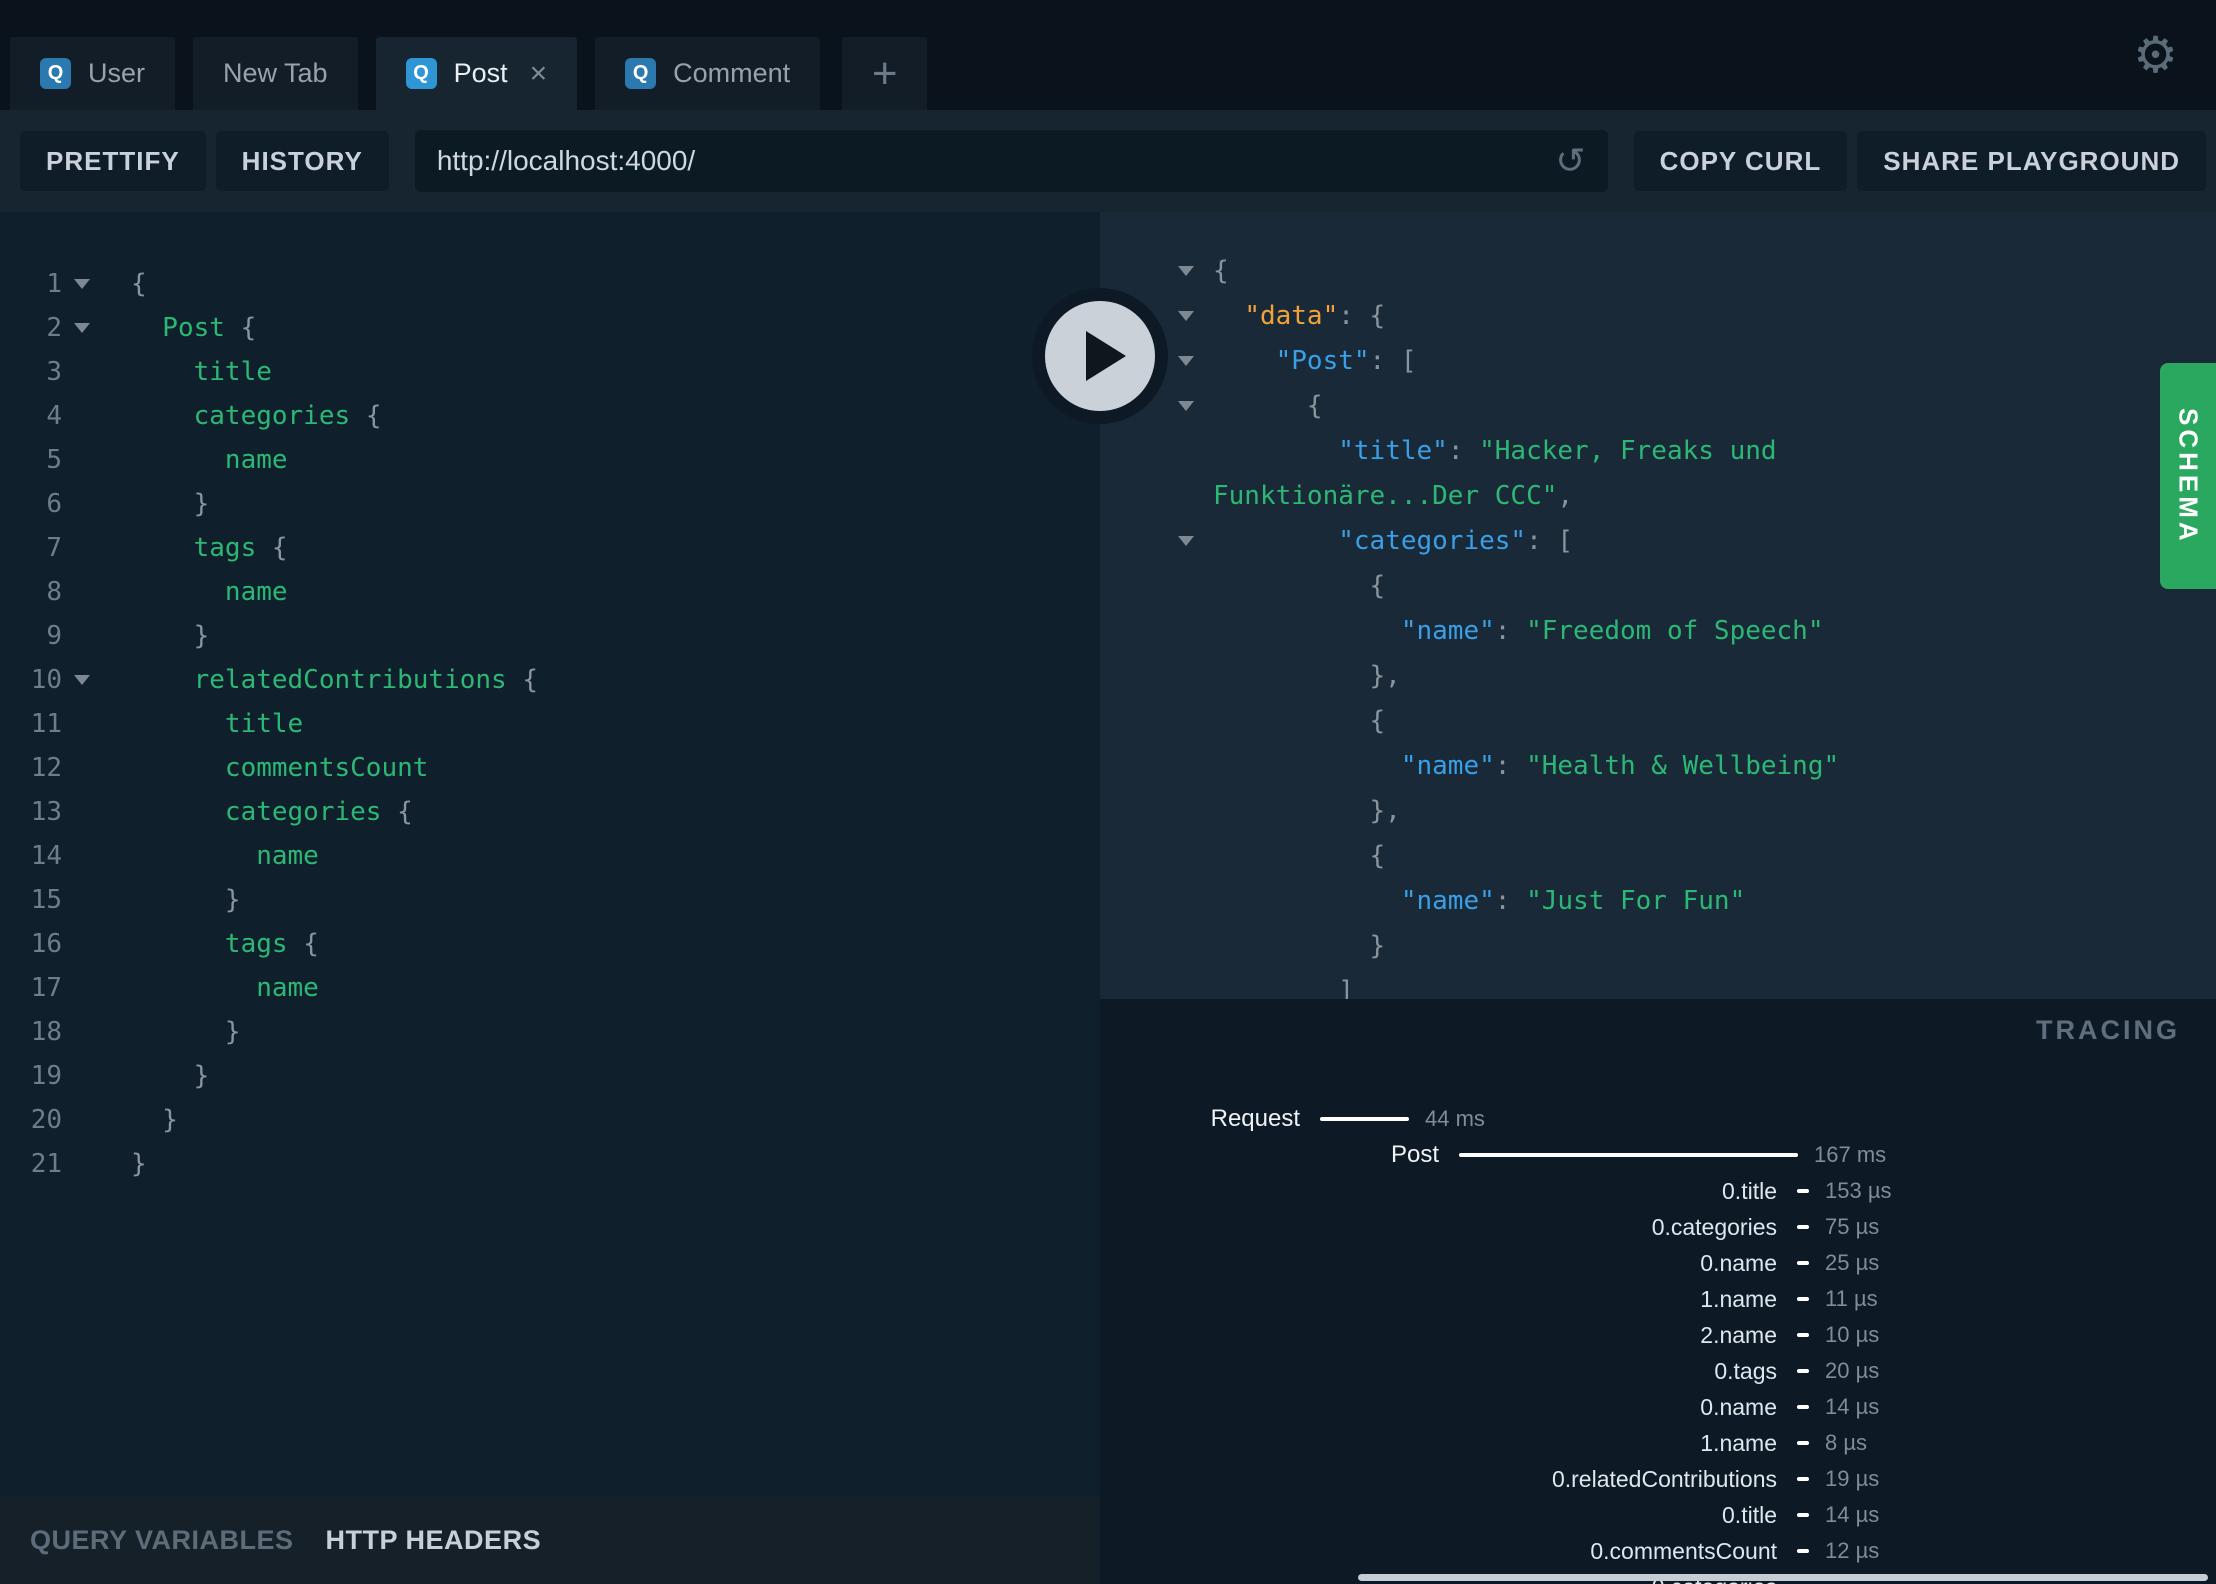 The width and height of the screenshot is (2216, 1584). What do you see at coordinates (1658, 1191) in the screenshot?
I see `tracing-row: 0.title 153 µs` at bounding box center [1658, 1191].